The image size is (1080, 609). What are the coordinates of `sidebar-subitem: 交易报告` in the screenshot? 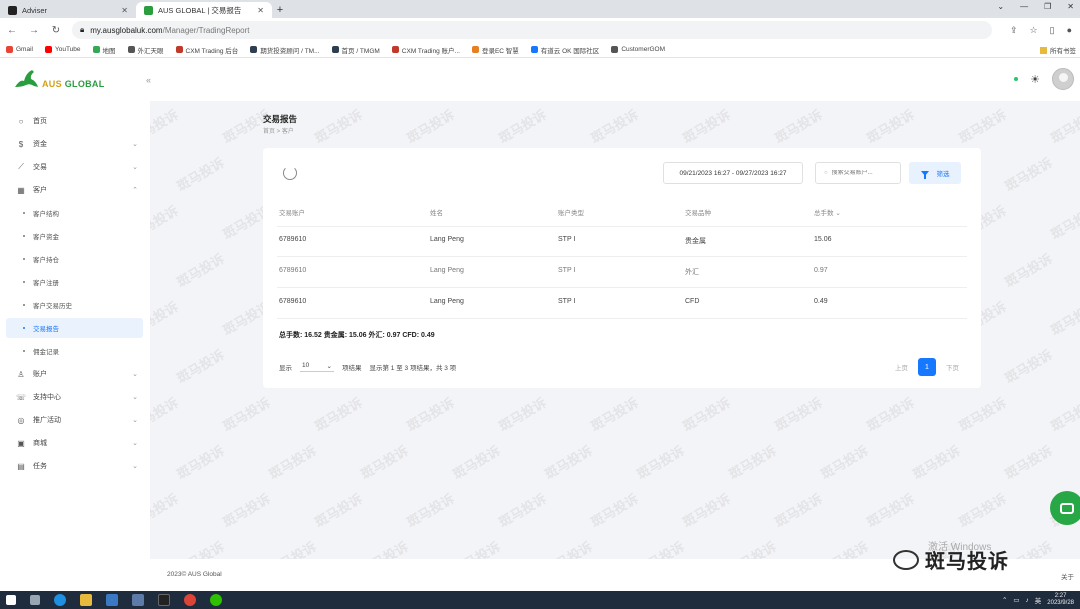 It's located at (74, 328).